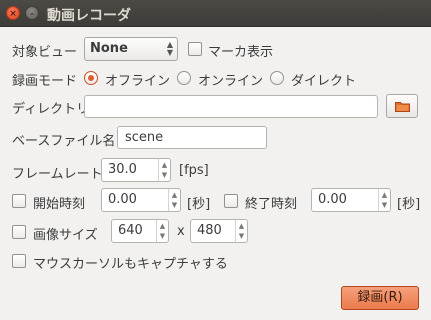 The width and height of the screenshot is (431, 320). What do you see at coordinates (65, 235) in the screenshot?
I see `image-size-label: 画像サイズ` at bounding box center [65, 235].